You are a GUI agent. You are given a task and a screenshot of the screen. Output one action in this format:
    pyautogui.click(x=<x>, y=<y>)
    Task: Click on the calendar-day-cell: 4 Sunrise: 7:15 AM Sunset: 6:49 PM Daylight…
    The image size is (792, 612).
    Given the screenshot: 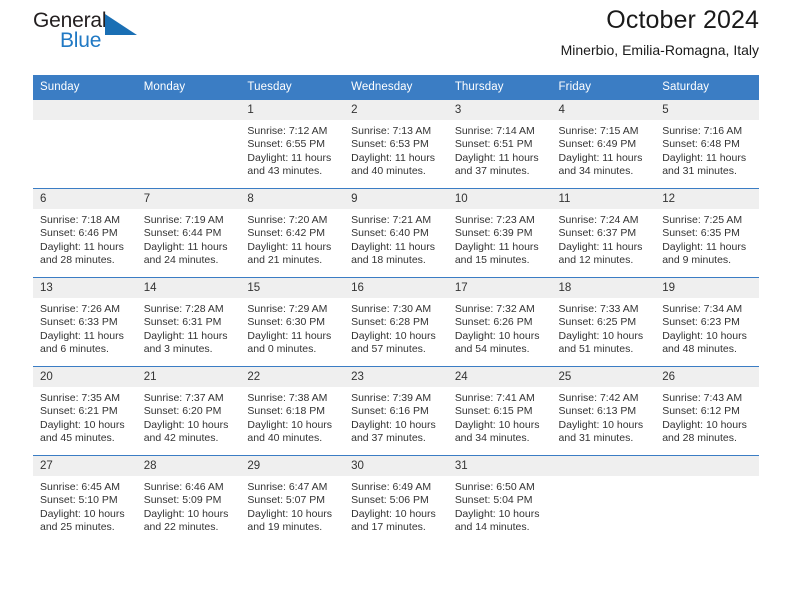 What is the action you would take?
    pyautogui.click(x=603, y=144)
    